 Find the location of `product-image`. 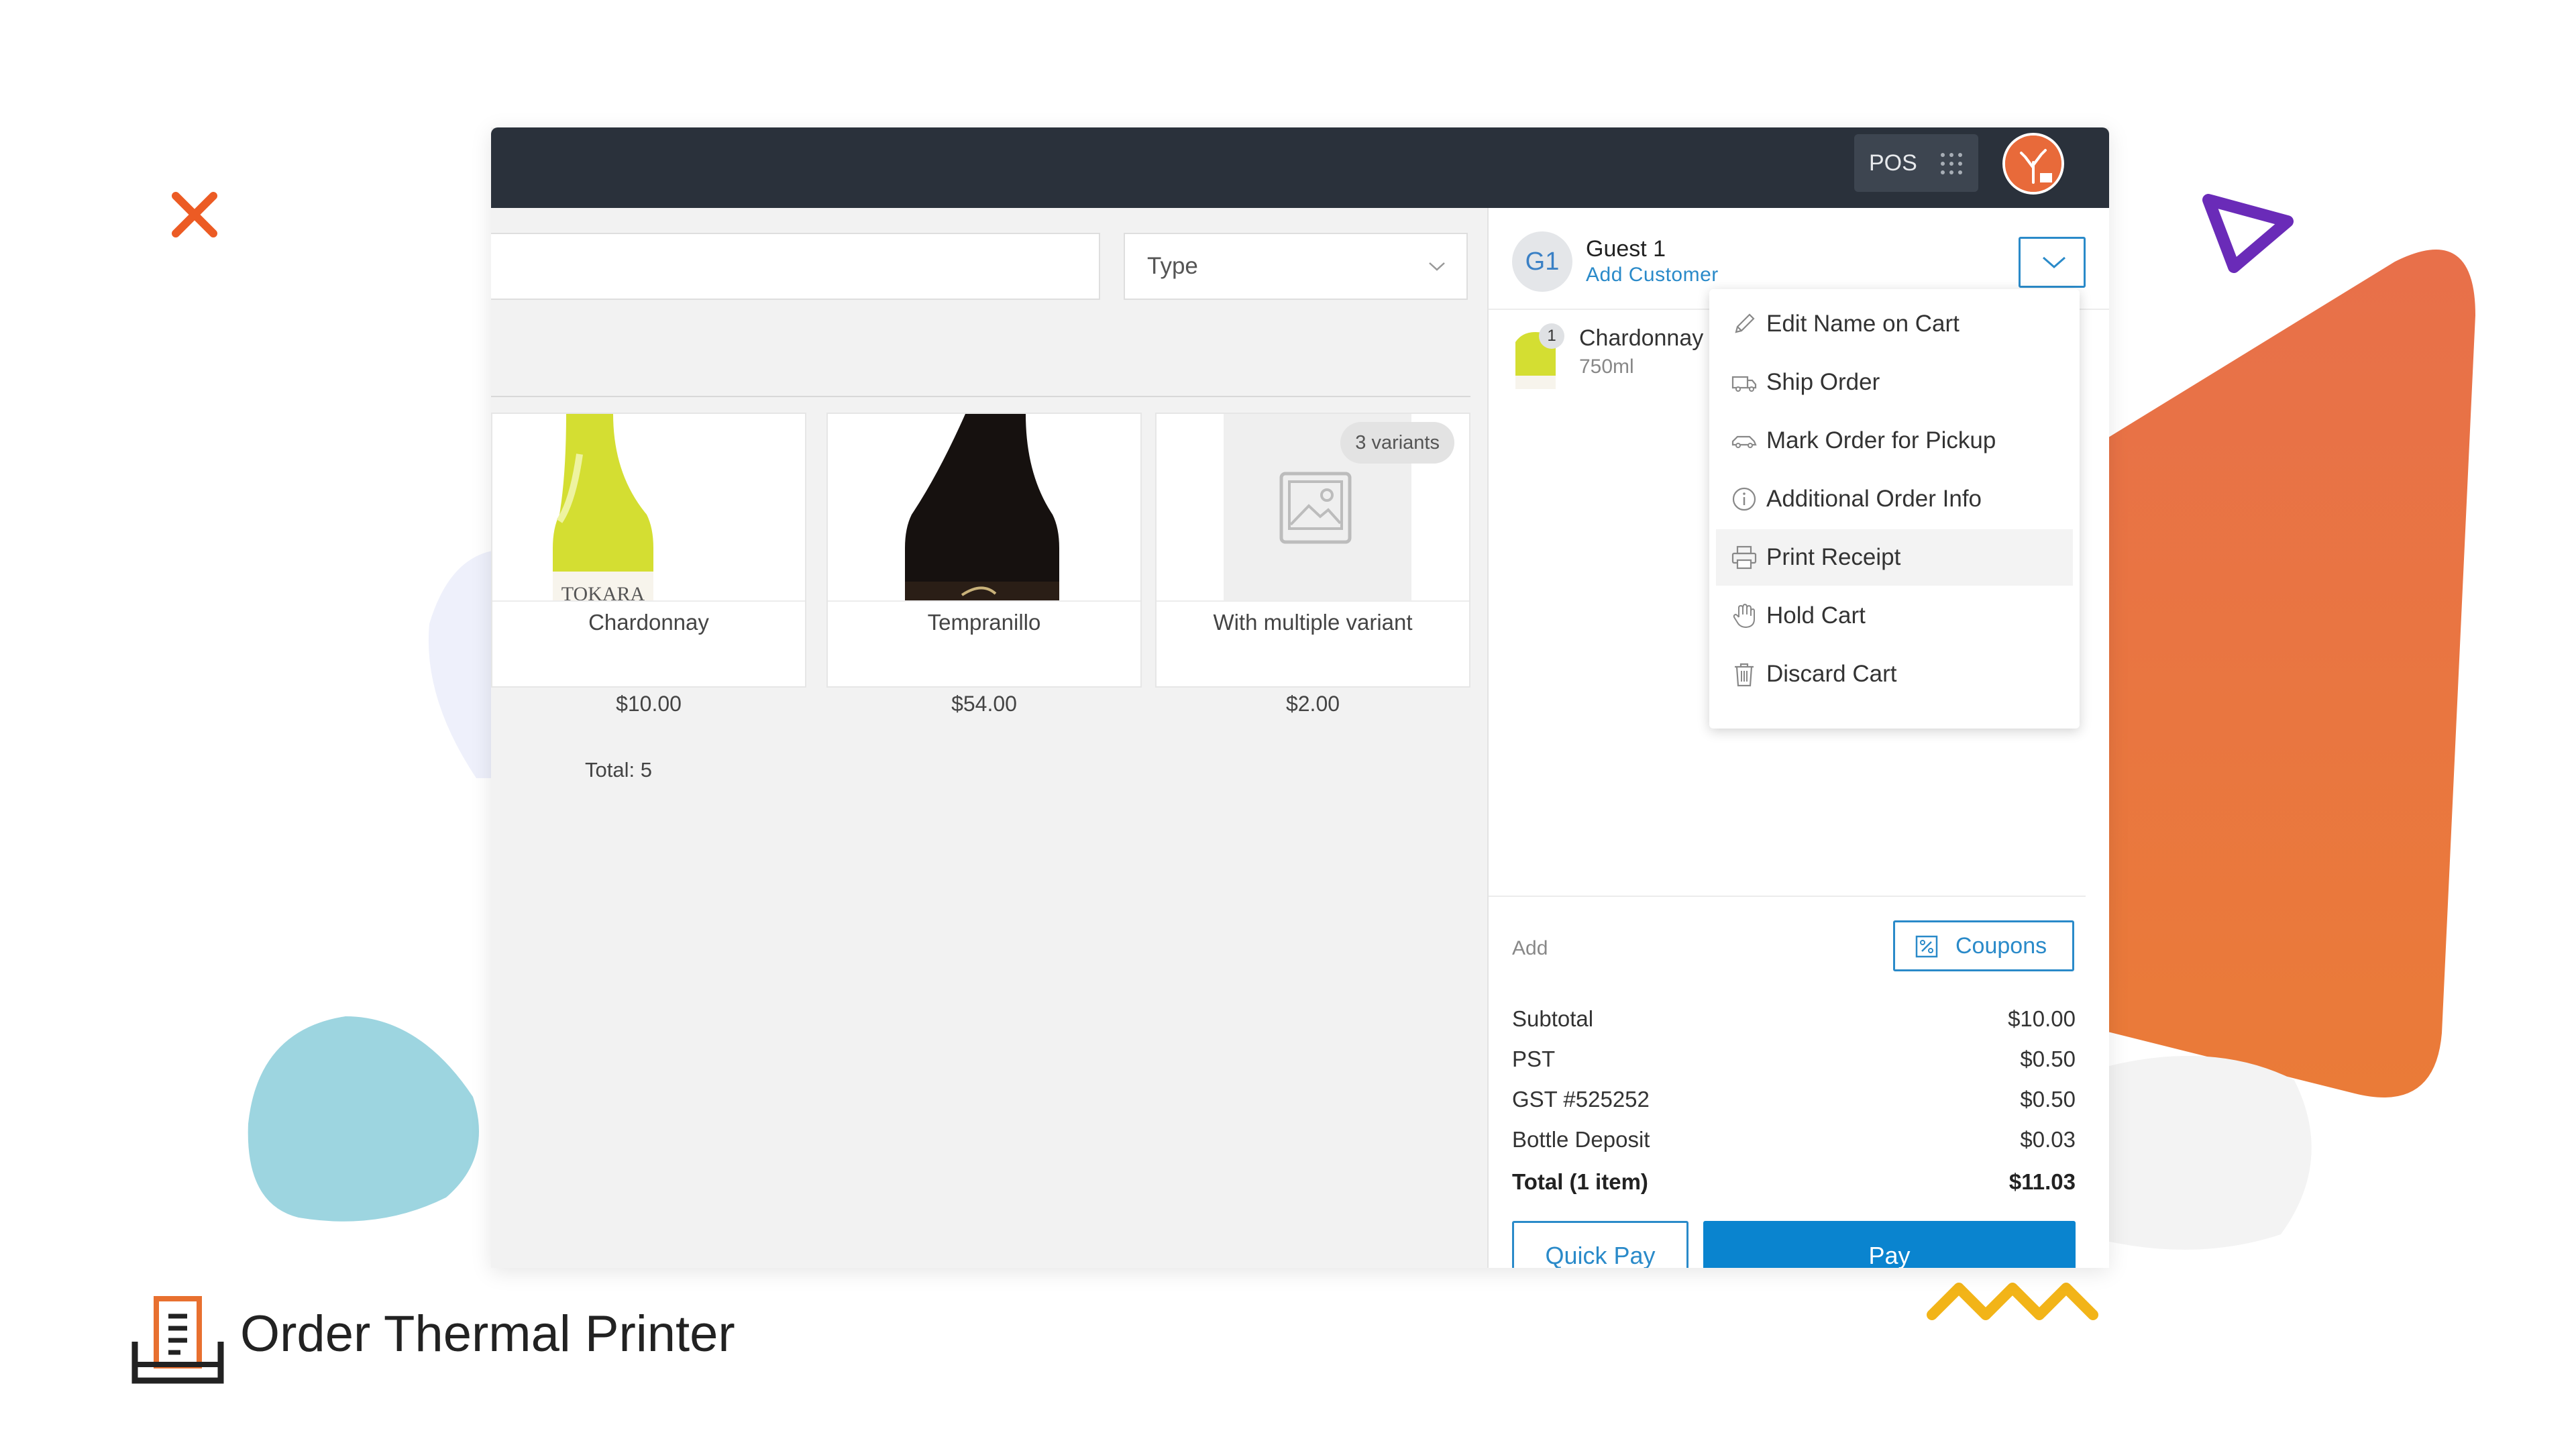

product-image is located at coordinates (984, 508).